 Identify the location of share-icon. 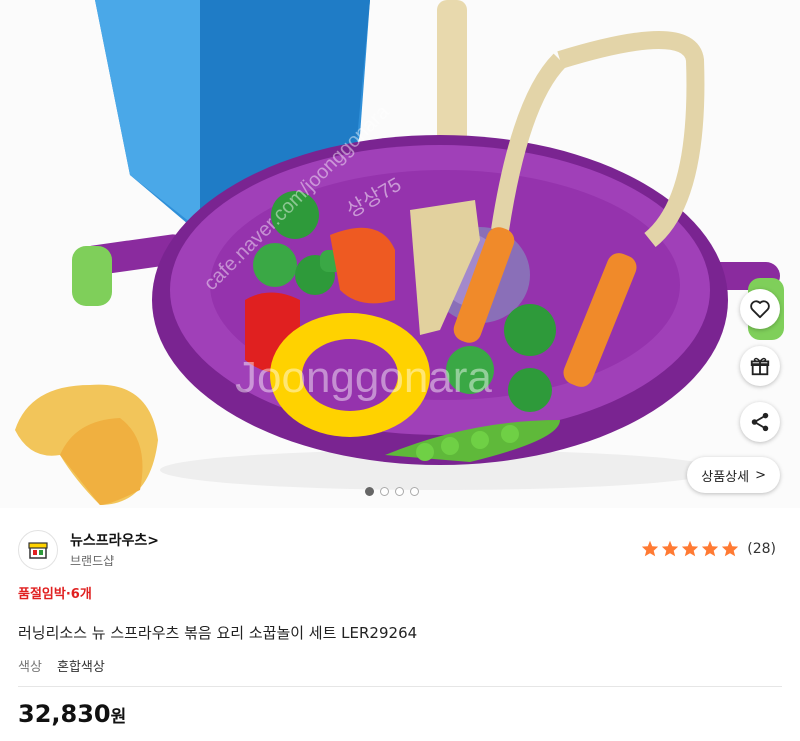
(760, 422).